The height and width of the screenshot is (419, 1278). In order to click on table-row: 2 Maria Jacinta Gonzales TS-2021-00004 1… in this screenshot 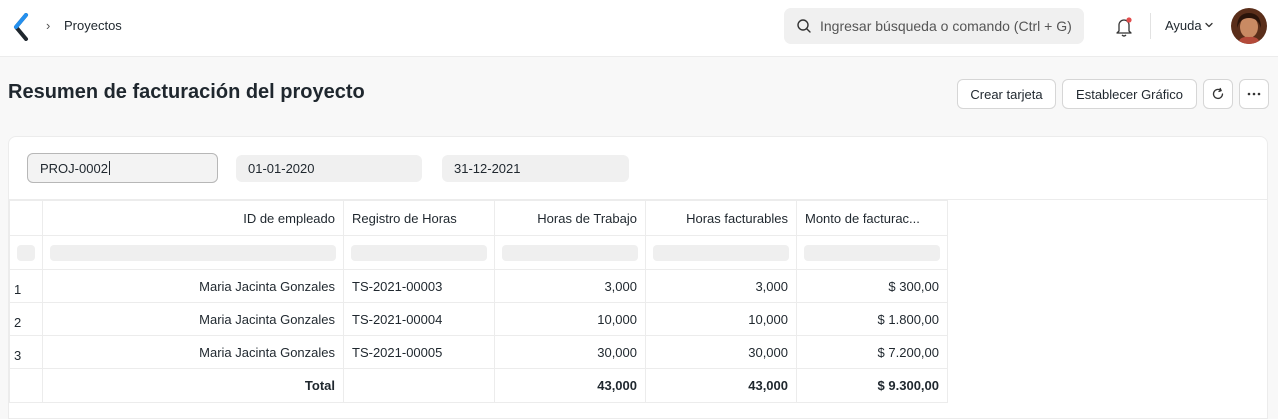, I will do `click(478, 319)`.